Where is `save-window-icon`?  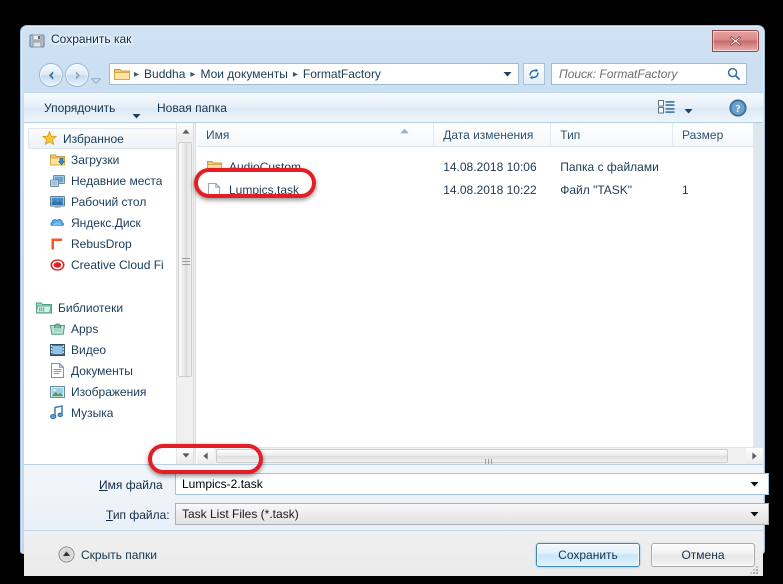
save-window-icon is located at coordinates (37, 41).